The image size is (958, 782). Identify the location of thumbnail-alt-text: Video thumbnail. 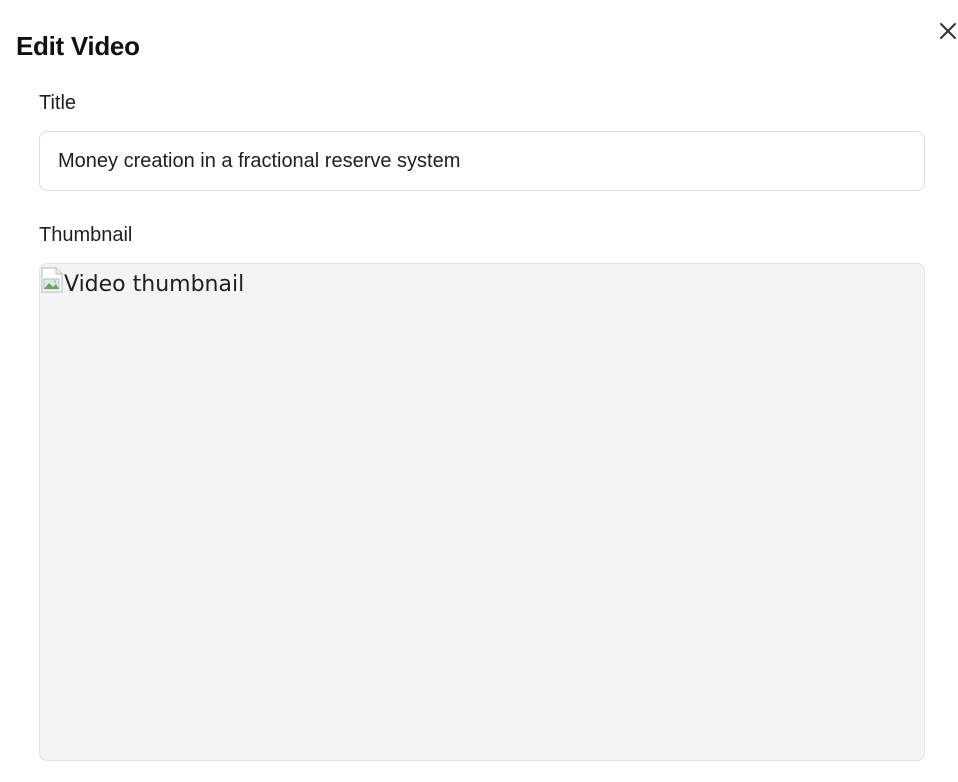
(154, 284).